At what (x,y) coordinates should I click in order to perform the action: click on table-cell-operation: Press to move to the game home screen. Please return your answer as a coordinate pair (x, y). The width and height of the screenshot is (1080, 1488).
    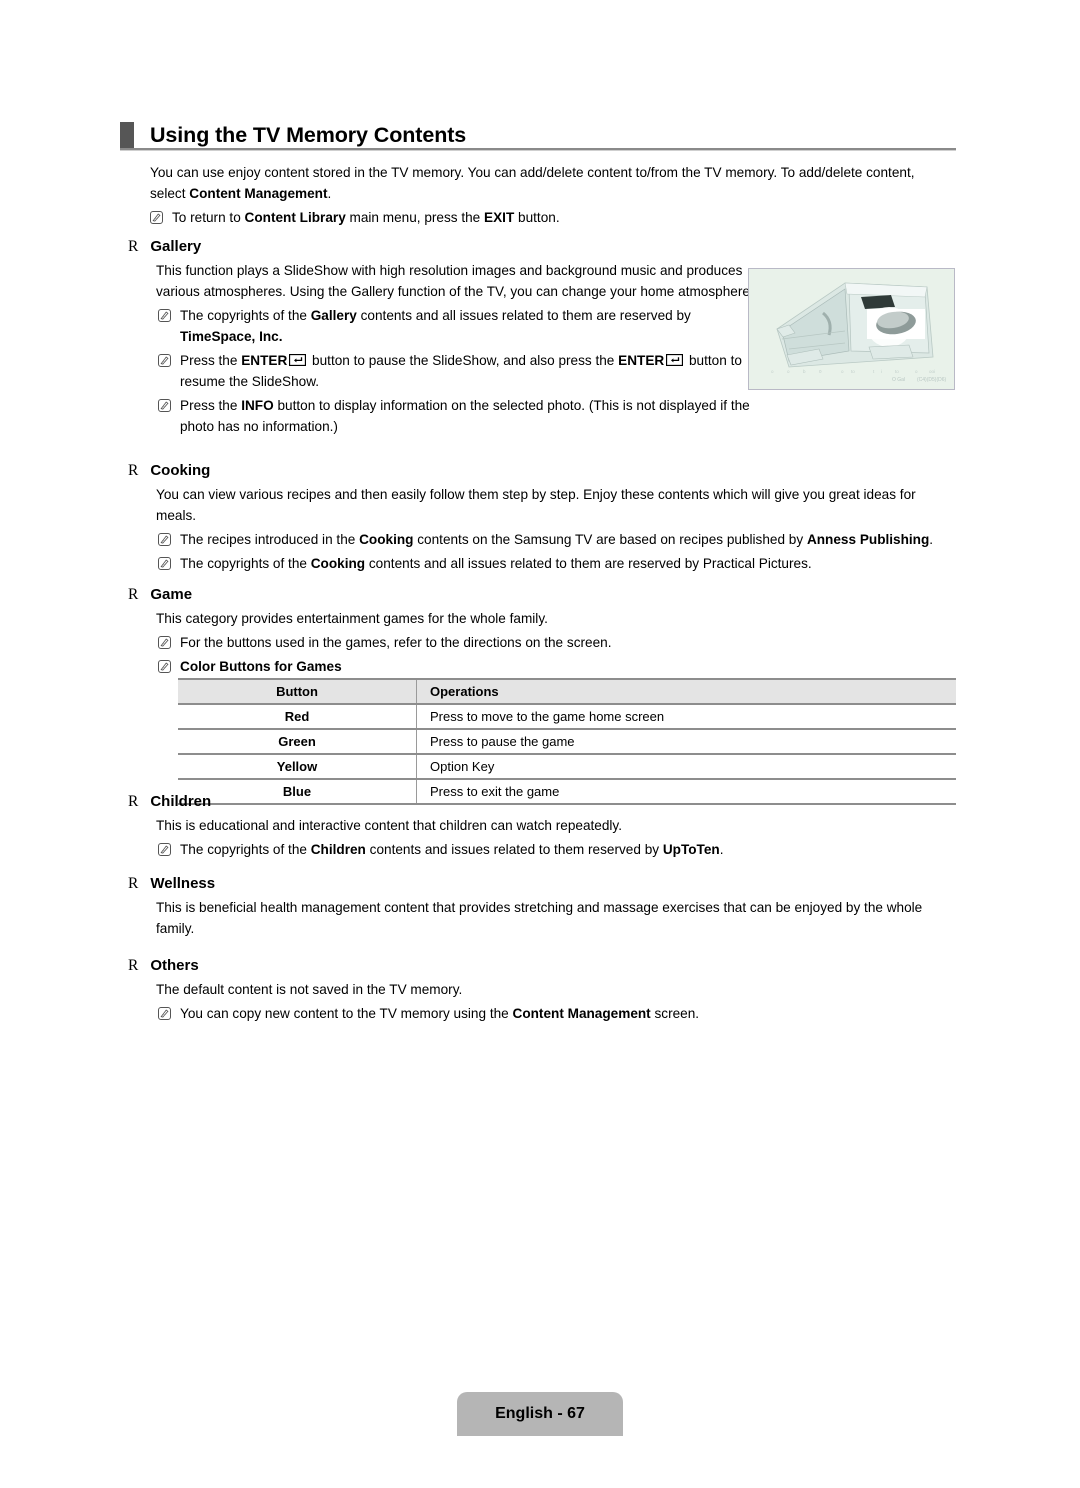
    Looking at the image, I should click on (686, 716).